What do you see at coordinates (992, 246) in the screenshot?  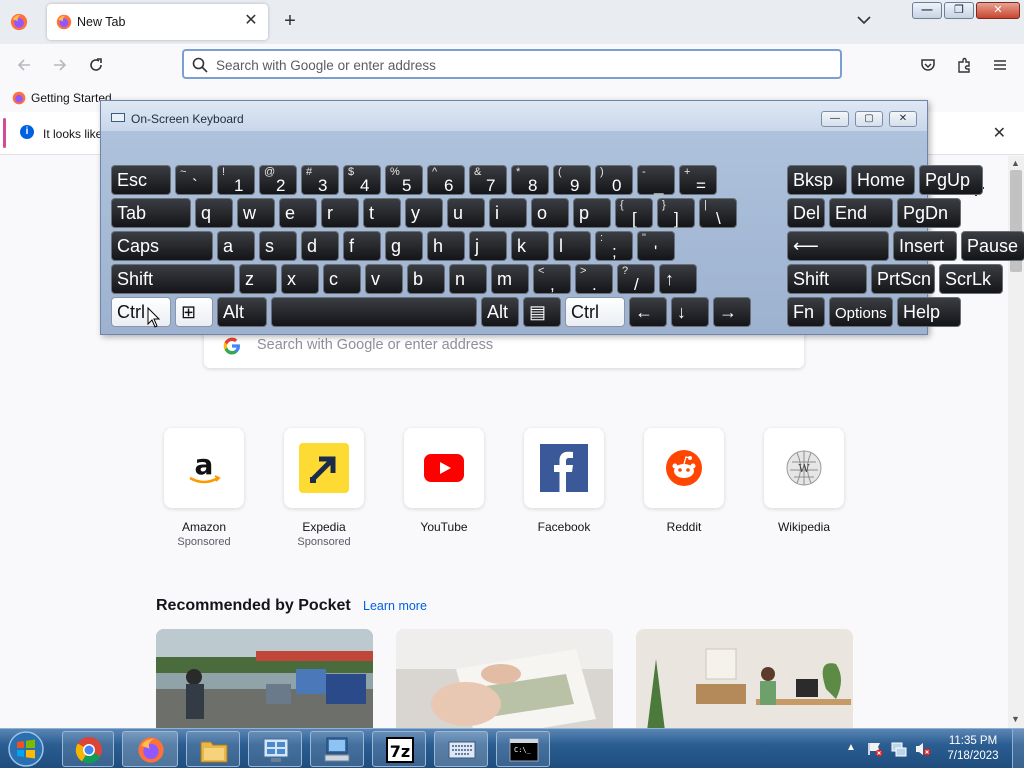 I see `key-pause: Pause` at bounding box center [992, 246].